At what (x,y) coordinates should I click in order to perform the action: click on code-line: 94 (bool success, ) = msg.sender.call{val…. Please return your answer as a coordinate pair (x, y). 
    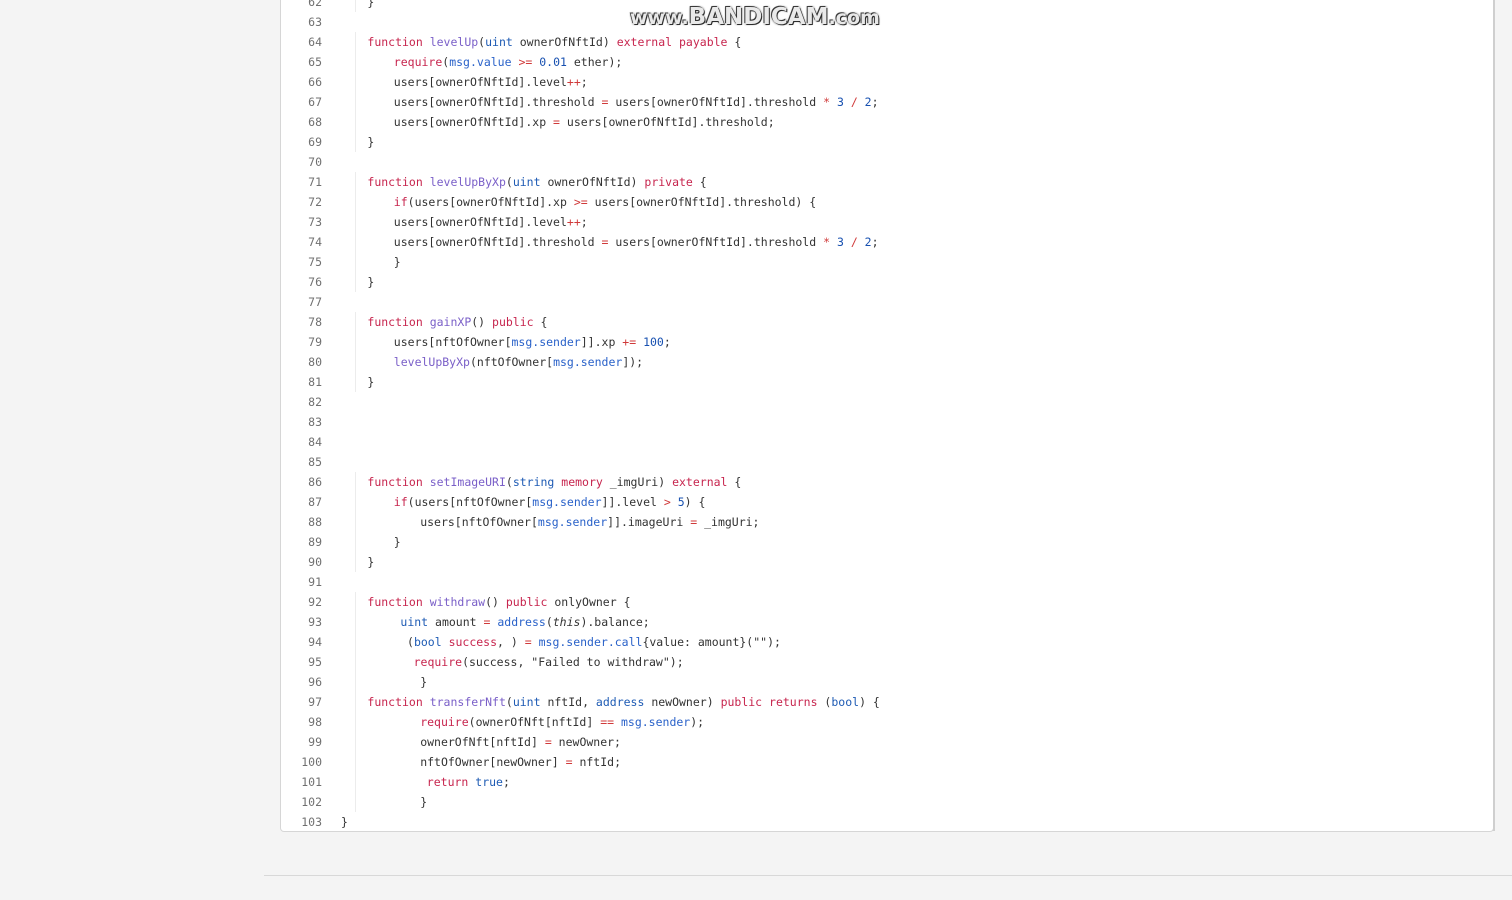
    Looking at the image, I should click on (887, 642).